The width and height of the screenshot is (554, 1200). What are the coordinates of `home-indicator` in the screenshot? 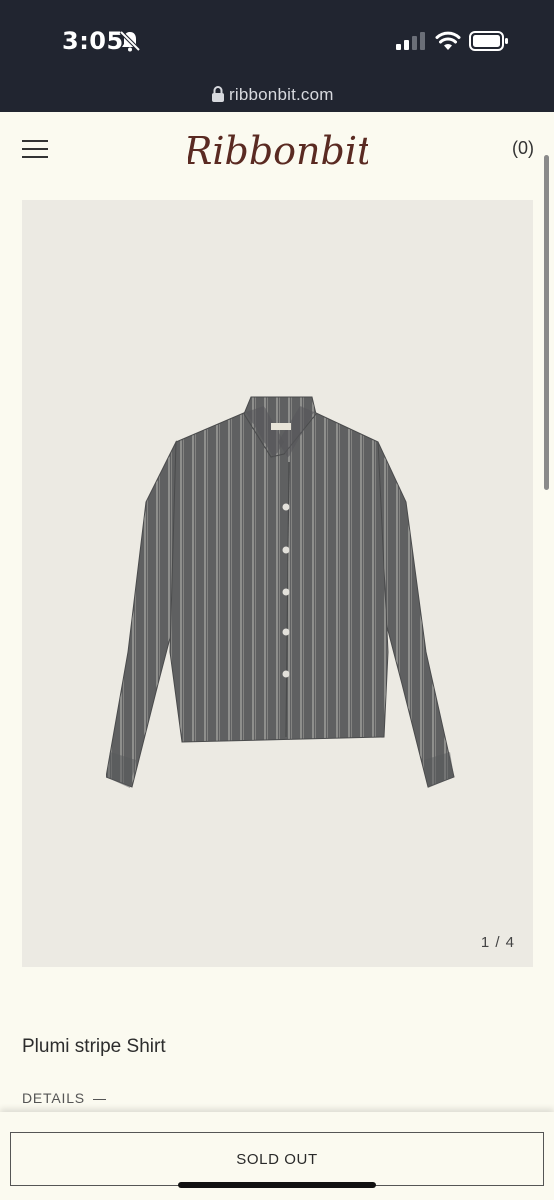 It's located at (277, 1185).